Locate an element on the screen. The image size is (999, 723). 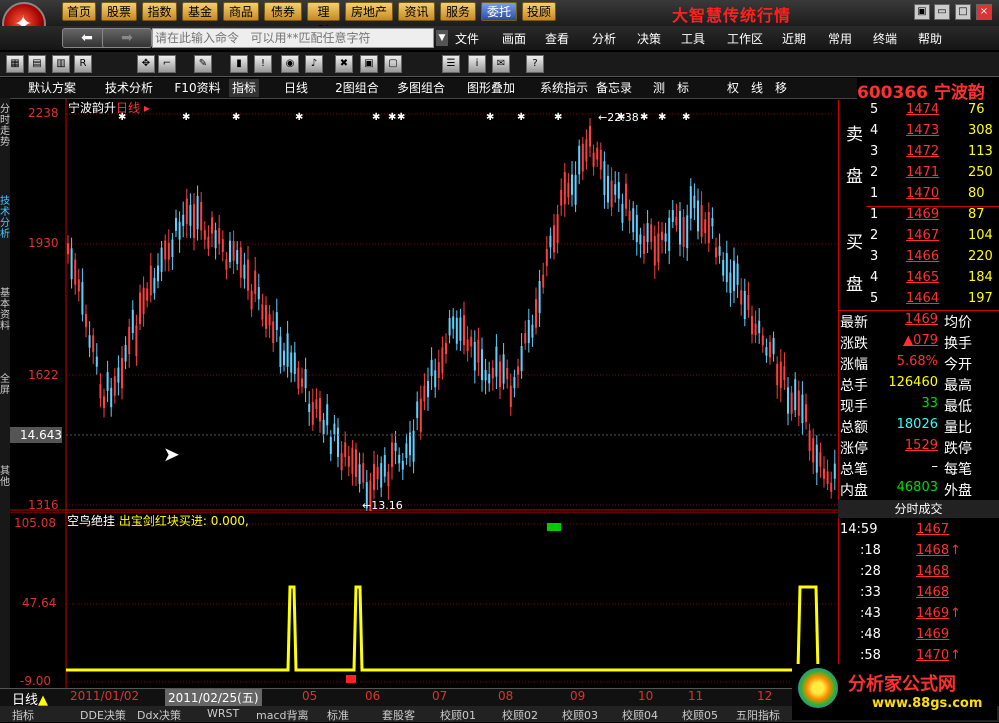
menu-item-2: 查看 is located at coordinates (557, 38).